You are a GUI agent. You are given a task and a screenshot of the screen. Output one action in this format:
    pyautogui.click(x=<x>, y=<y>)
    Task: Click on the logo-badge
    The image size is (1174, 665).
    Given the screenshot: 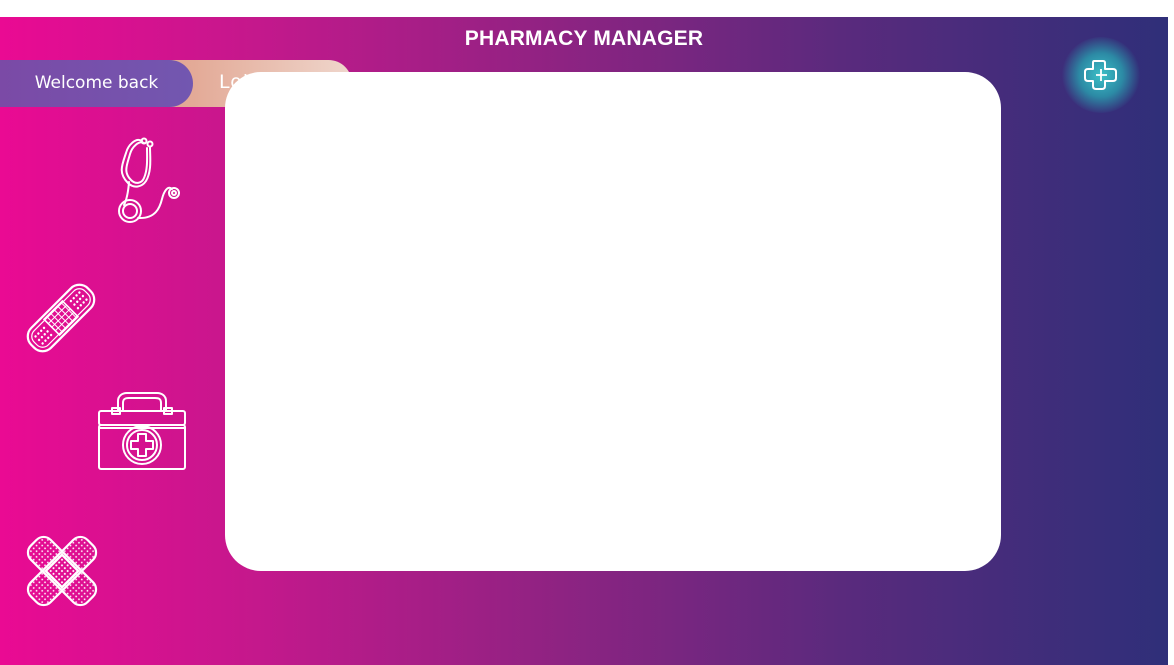 What is the action you would take?
    pyautogui.click(x=1101, y=75)
    